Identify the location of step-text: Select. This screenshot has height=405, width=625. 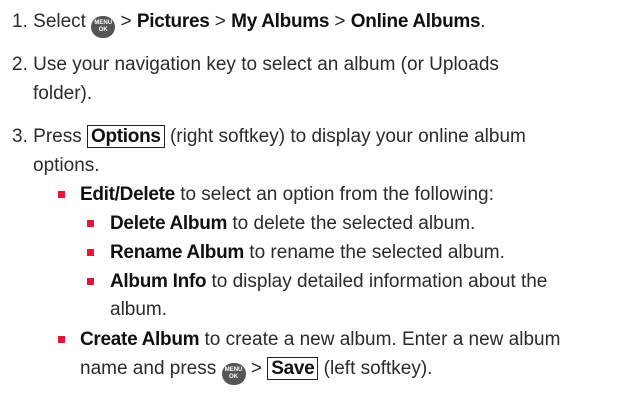
(59, 21).